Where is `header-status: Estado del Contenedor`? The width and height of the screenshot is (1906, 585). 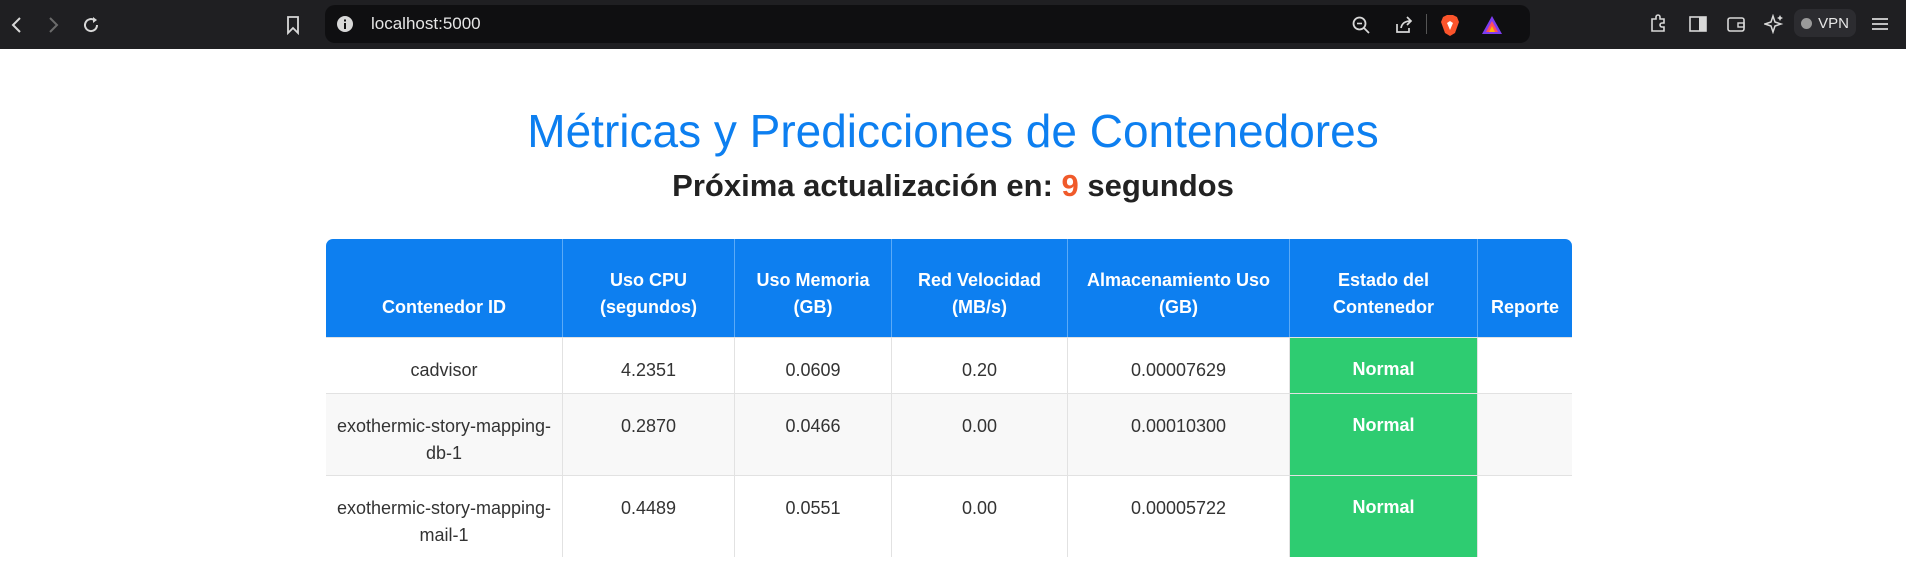 header-status: Estado del Contenedor is located at coordinates (1384, 288).